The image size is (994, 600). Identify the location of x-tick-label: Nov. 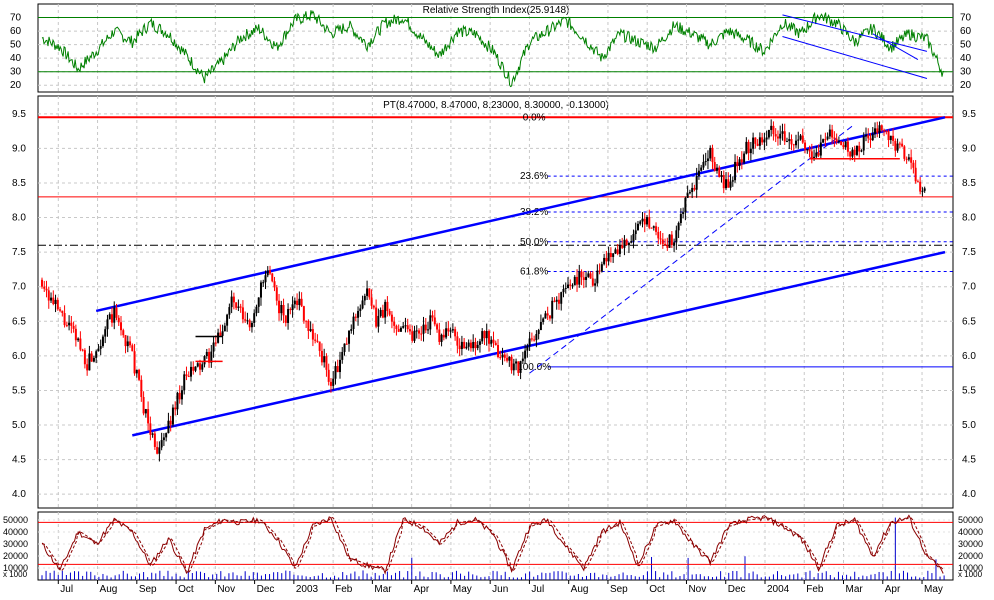
(697, 589).